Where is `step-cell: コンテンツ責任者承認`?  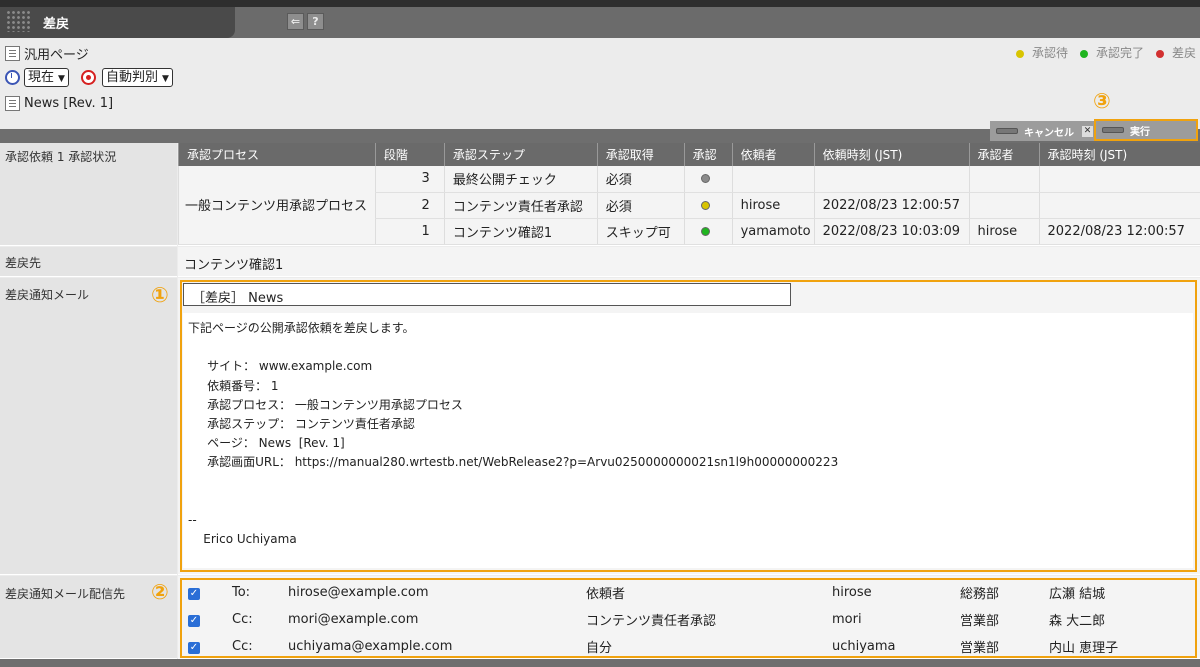
step-cell: コンテンツ責任者承認 is located at coordinates (520, 205).